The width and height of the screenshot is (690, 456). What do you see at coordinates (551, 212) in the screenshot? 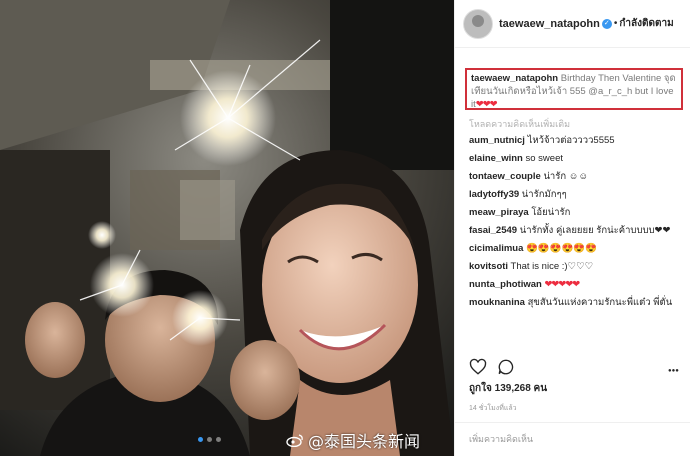
I see `comment-text: โอ้ยน่ารัก` at bounding box center [551, 212].